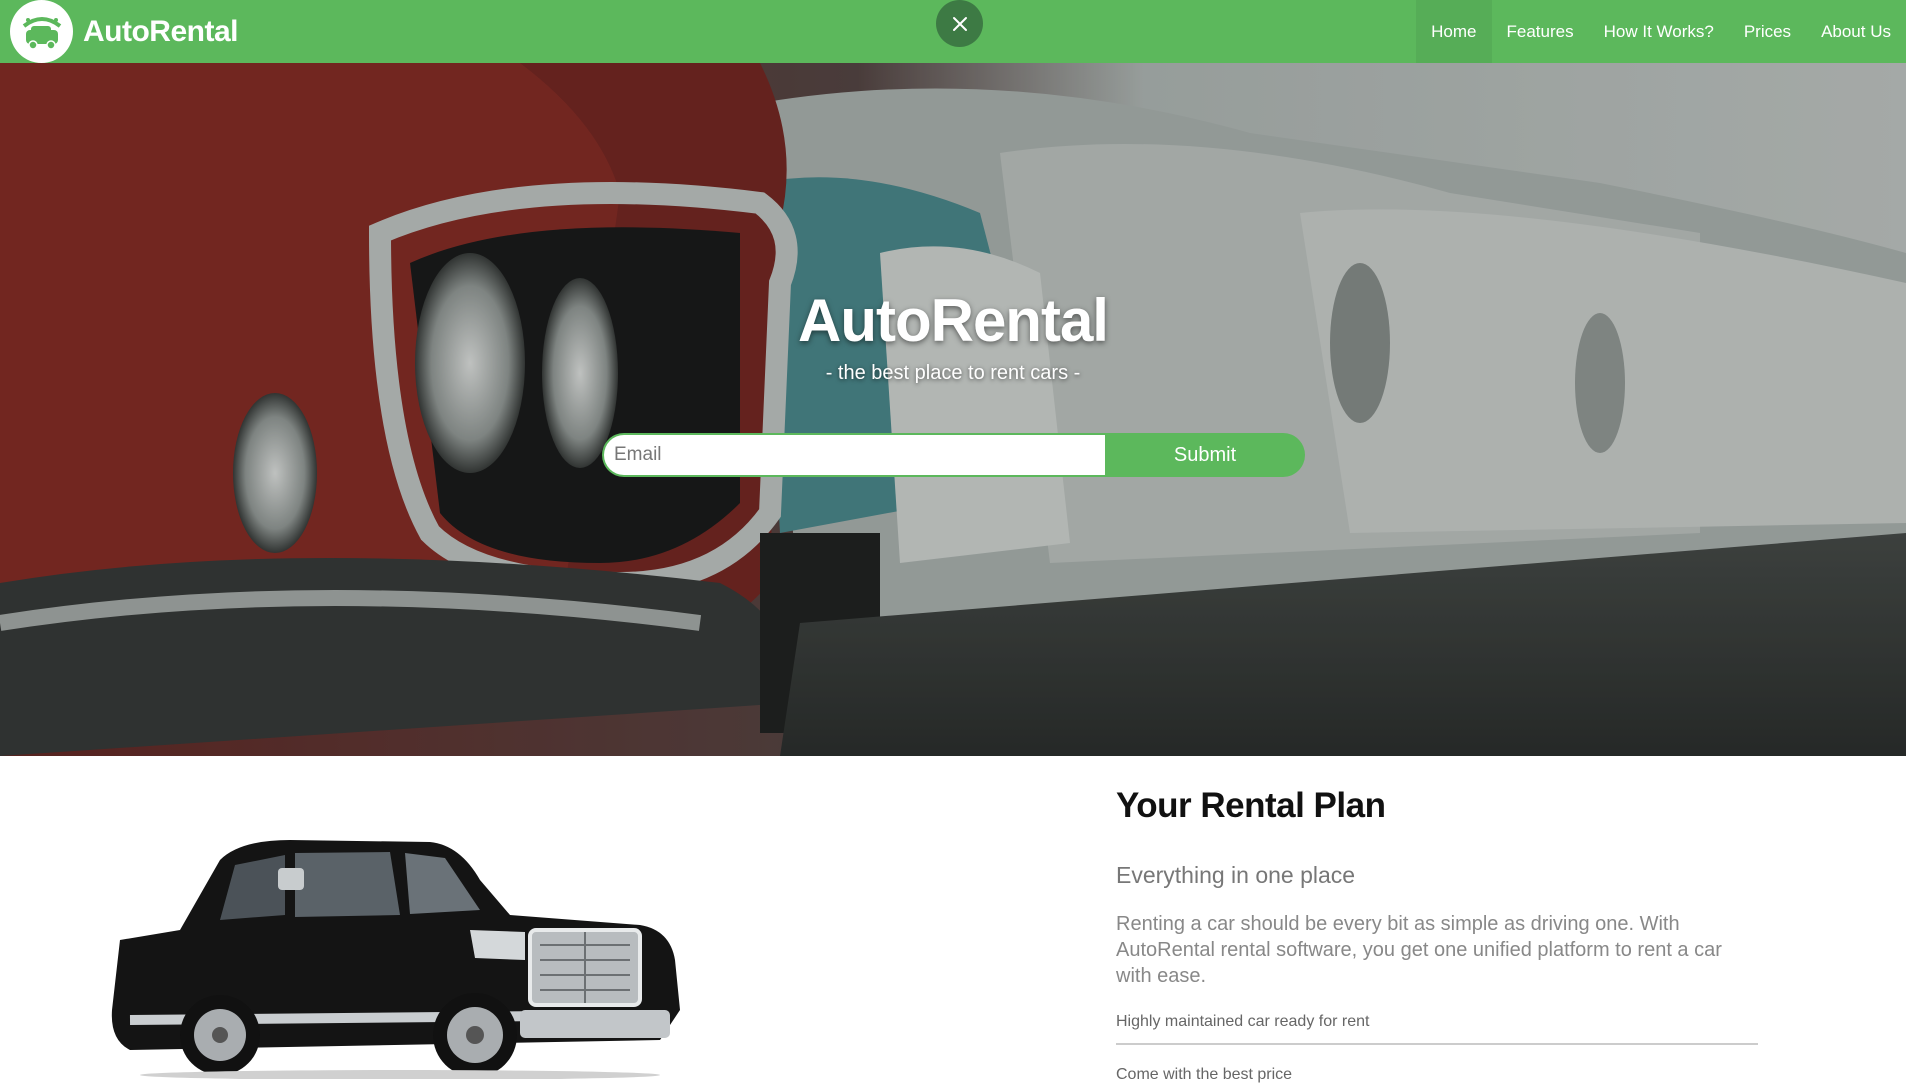  I want to click on feature-divider, so click(1437, 1044).